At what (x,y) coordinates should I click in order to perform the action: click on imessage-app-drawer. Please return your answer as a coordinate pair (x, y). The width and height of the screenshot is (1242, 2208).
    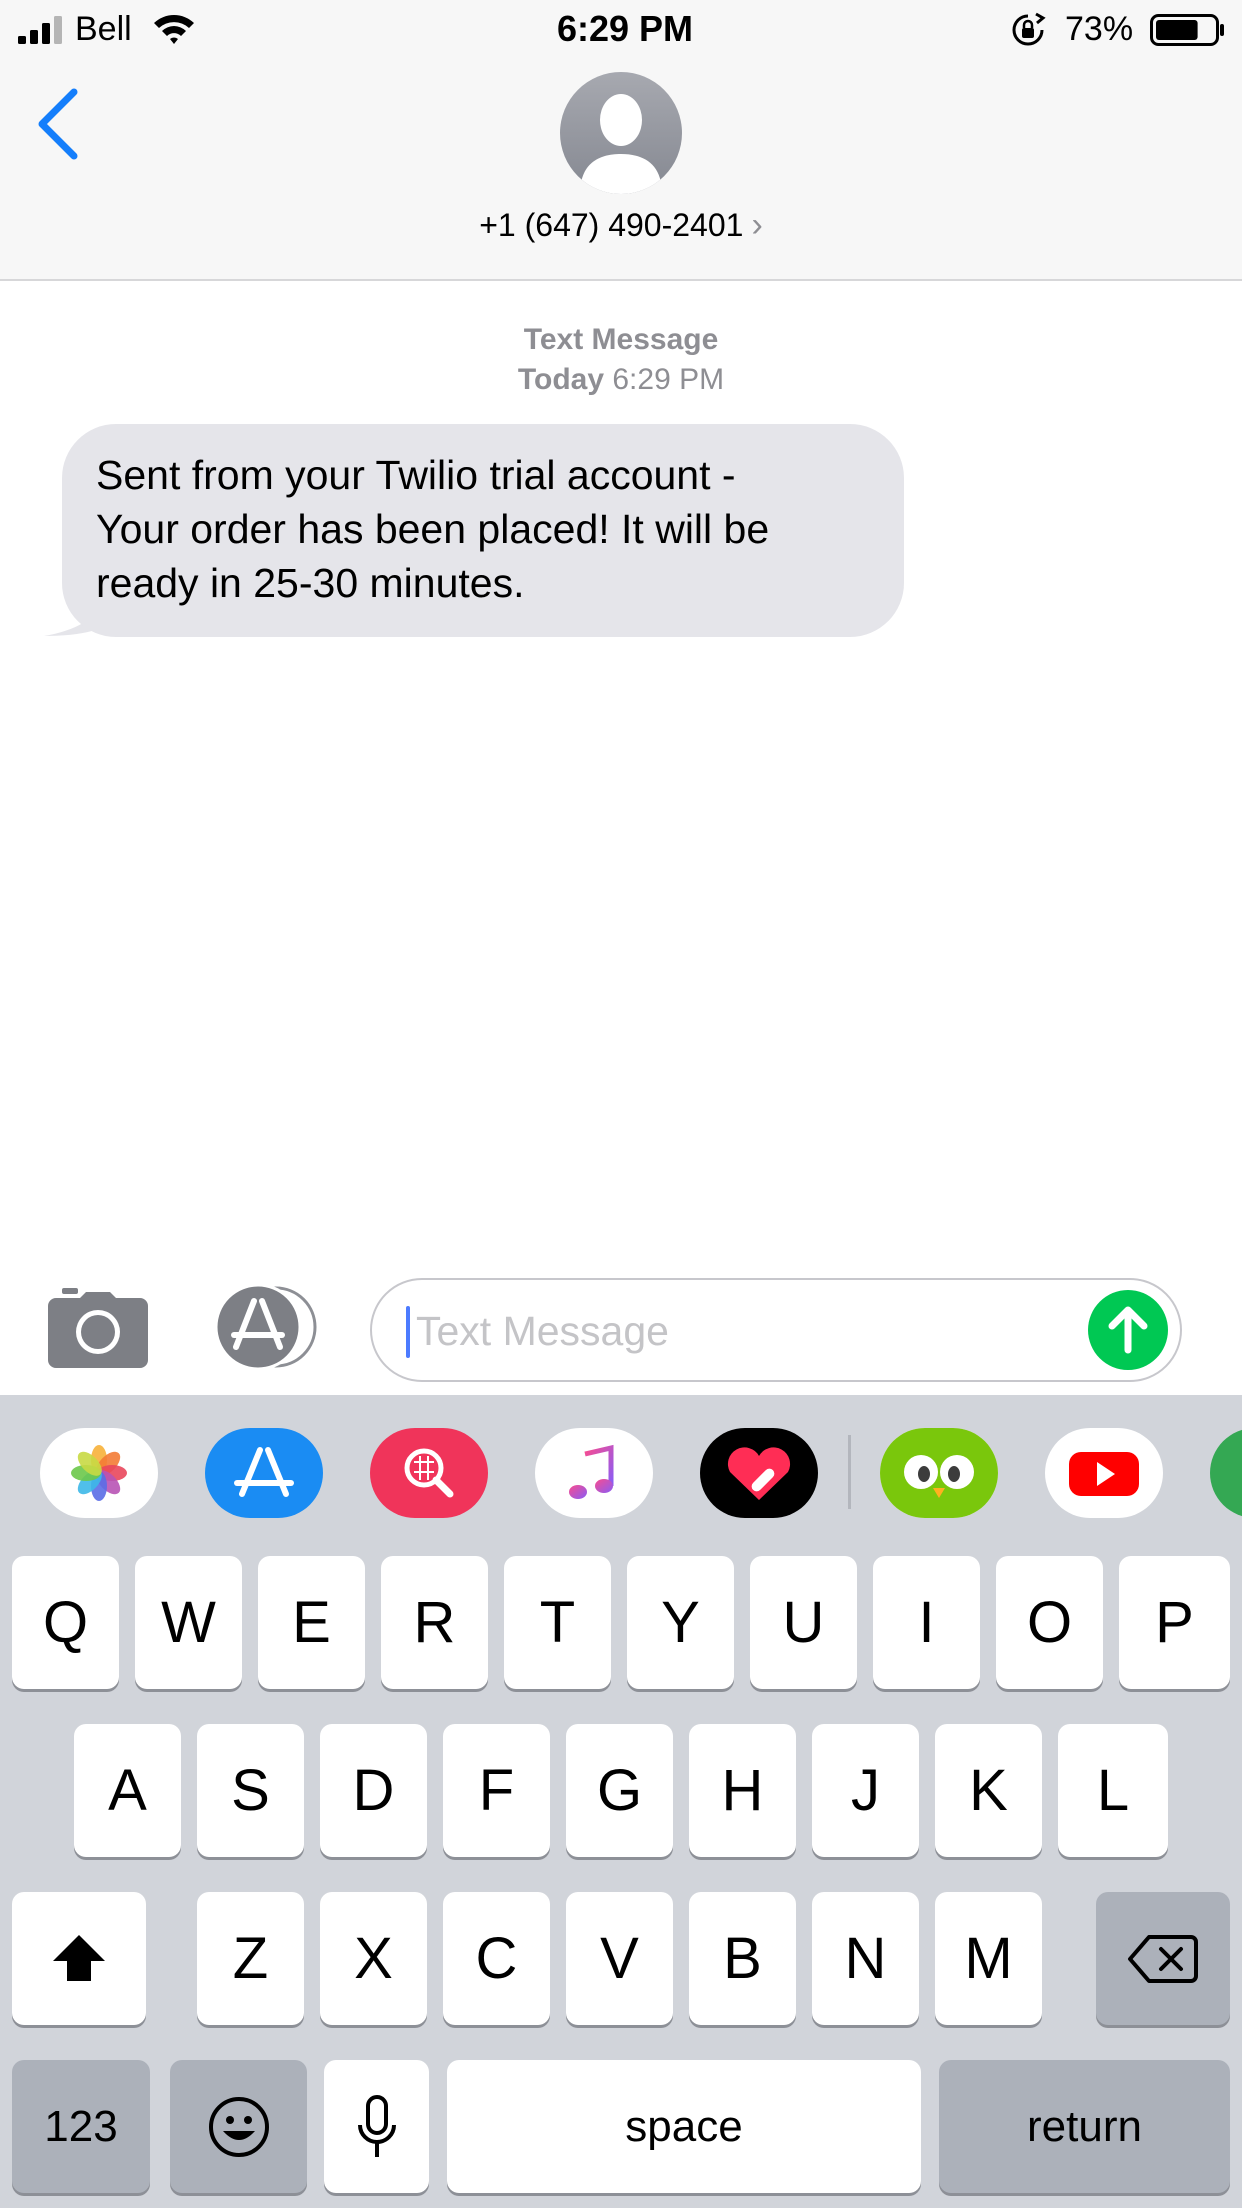
    Looking at the image, I should click on (621, 1466).